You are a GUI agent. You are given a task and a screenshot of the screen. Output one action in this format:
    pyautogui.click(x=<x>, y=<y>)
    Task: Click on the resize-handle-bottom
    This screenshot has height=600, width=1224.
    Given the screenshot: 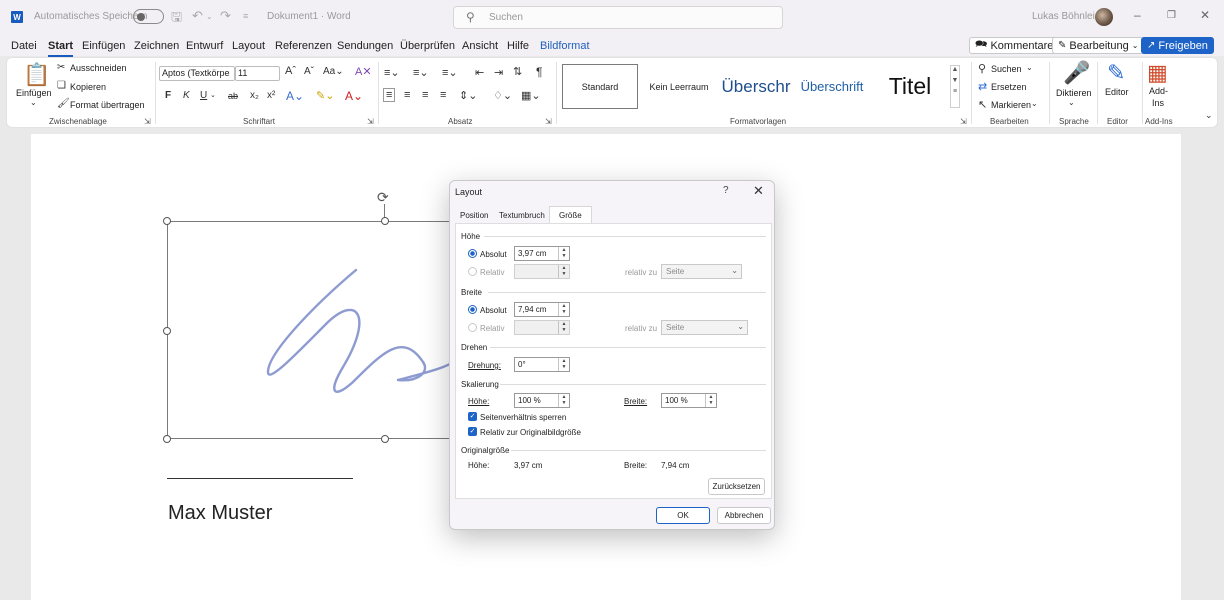 What is the action you would take?
    pyautogui.click(x=385, y=439)
    